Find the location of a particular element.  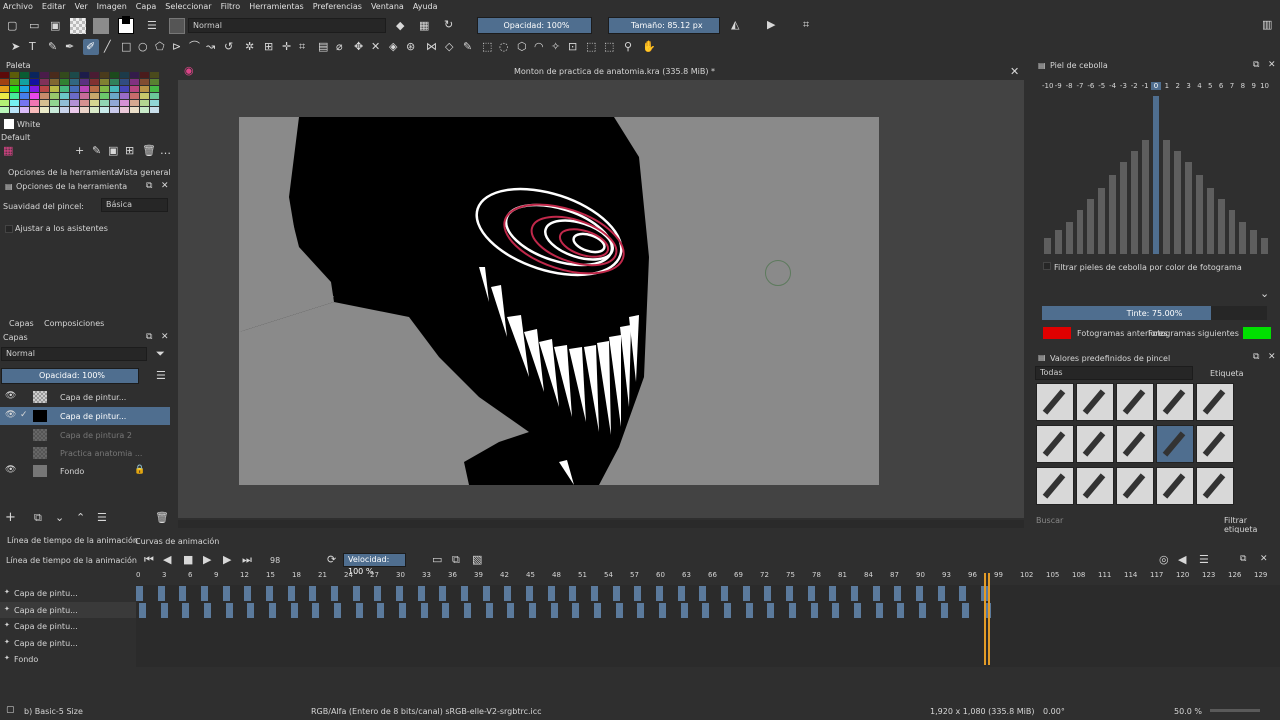

play-icon: ▶ is located at coordinates (207, 559).